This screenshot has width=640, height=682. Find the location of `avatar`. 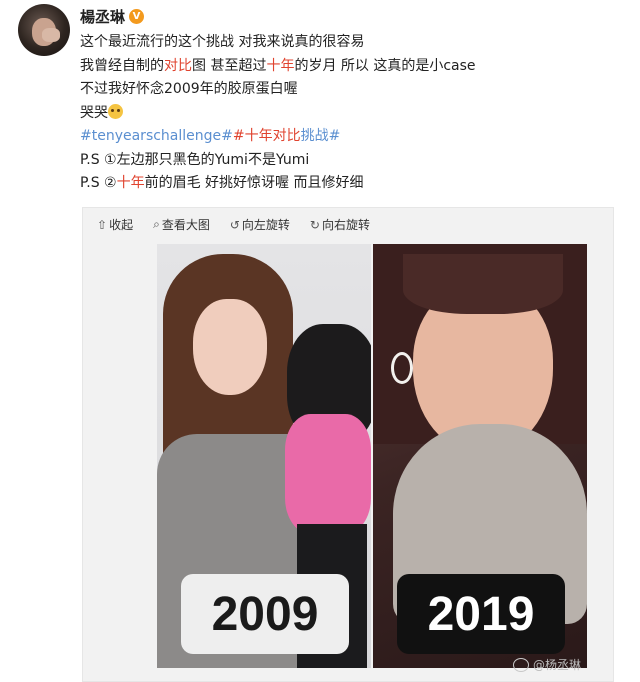

avatar is located at coordinates (44, 30).